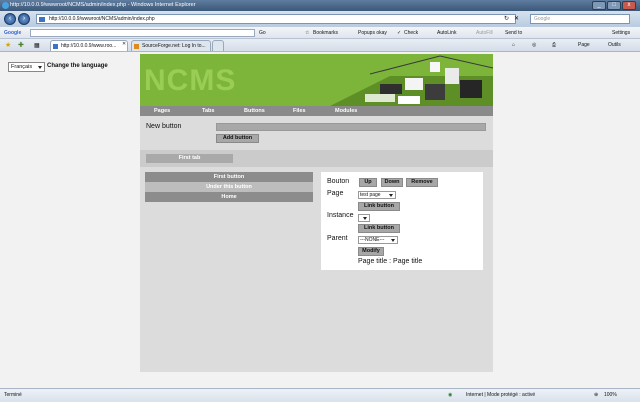  What do you see at coordinates (621, 33) in the screenshot?
I see `settings-button: Settings` at bounding box center [621, 33].